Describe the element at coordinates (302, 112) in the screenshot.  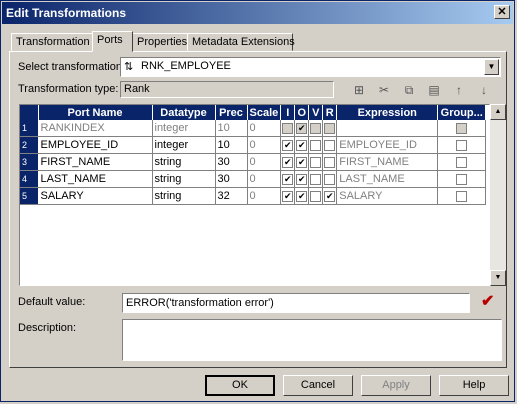
I see `col-output: O` at that location.